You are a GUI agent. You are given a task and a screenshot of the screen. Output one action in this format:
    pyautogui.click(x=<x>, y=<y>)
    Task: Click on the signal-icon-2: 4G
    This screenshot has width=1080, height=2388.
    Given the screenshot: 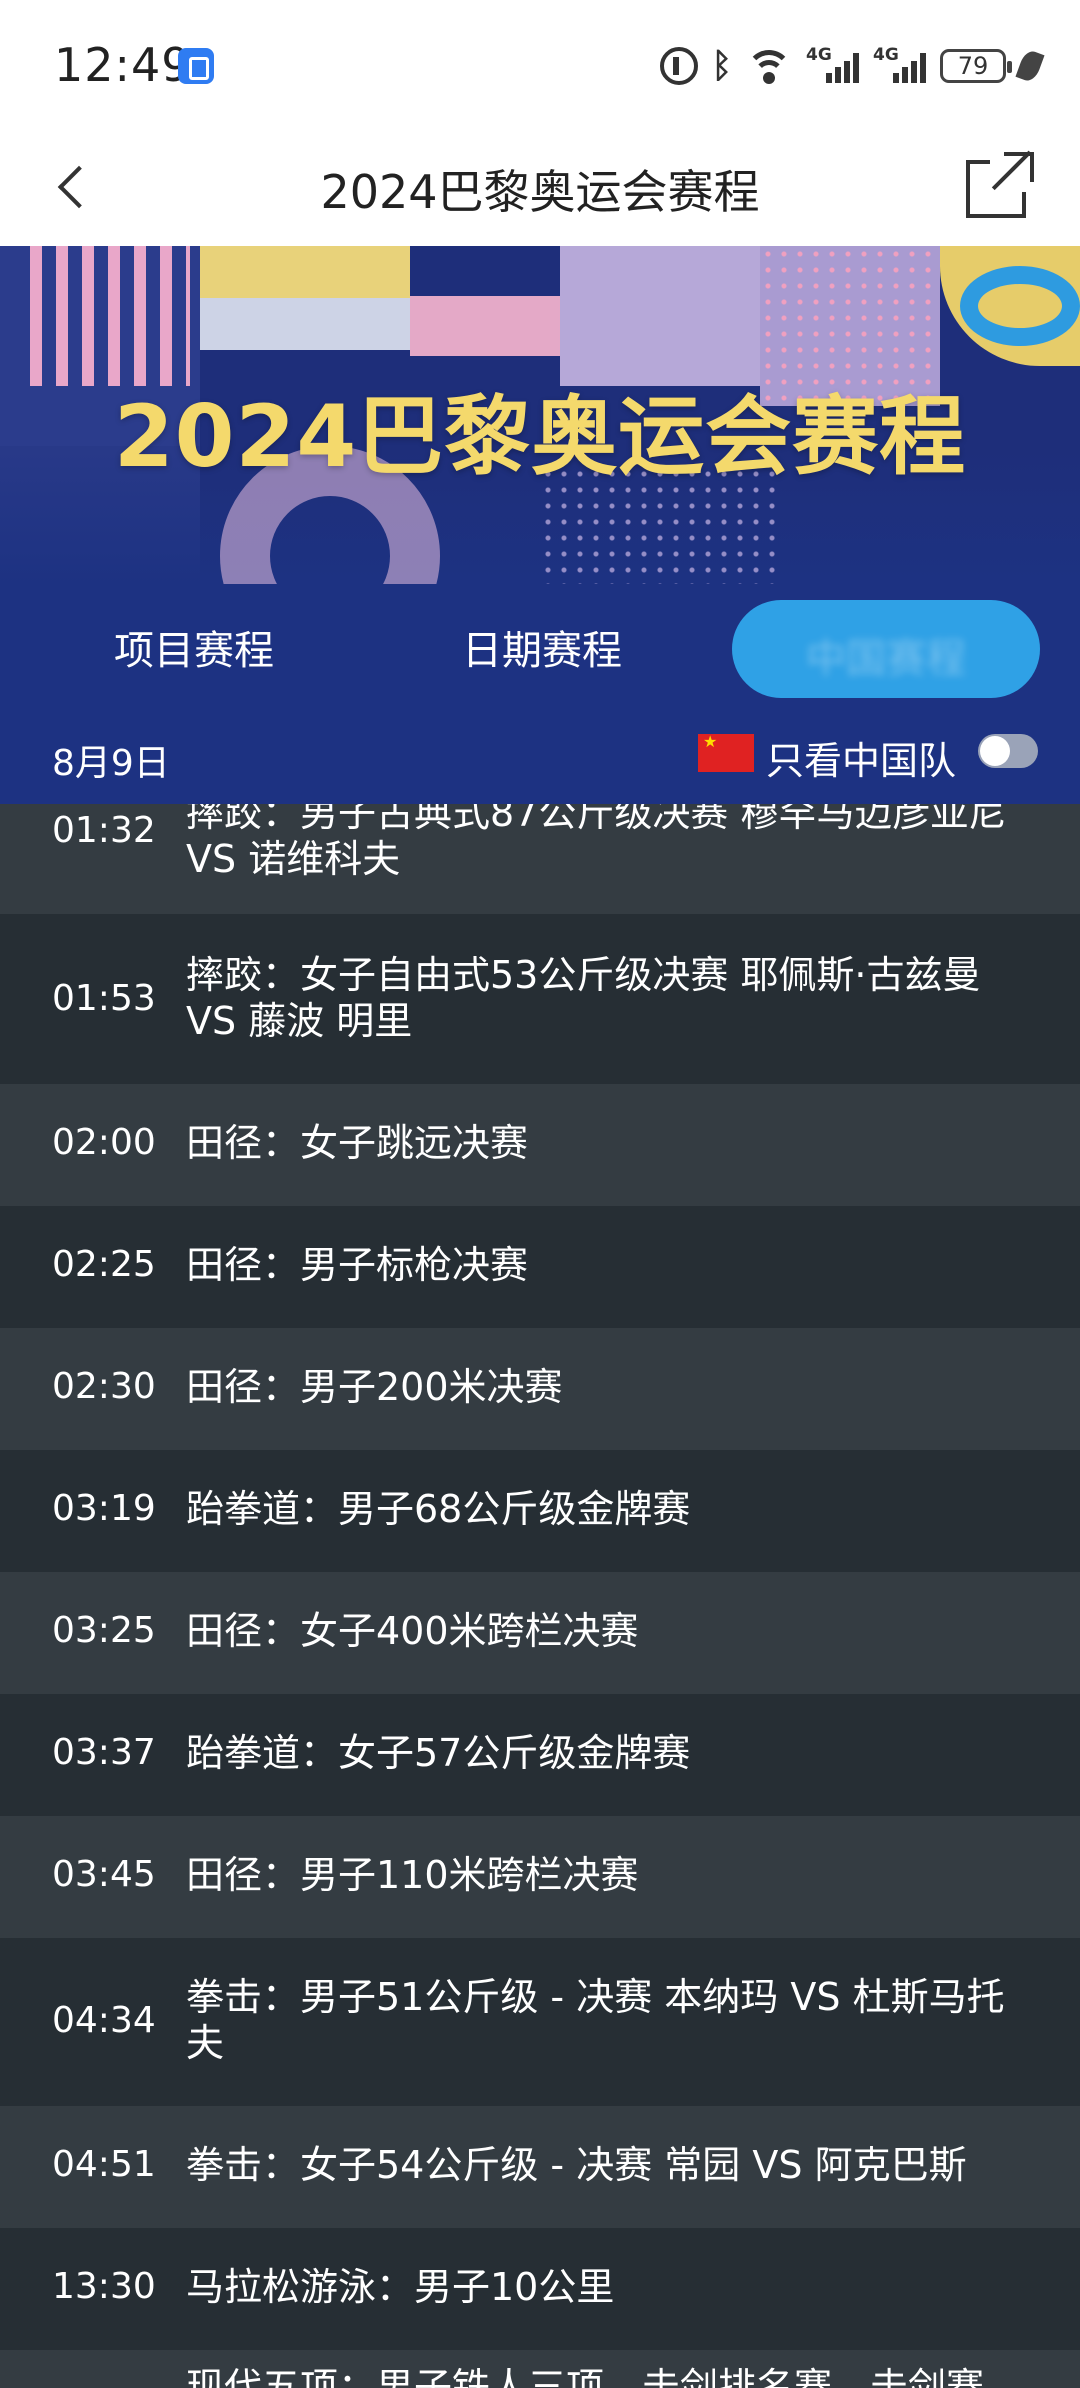 What is the action you would take?
    pyautogui.click(x=899, y=64)
    